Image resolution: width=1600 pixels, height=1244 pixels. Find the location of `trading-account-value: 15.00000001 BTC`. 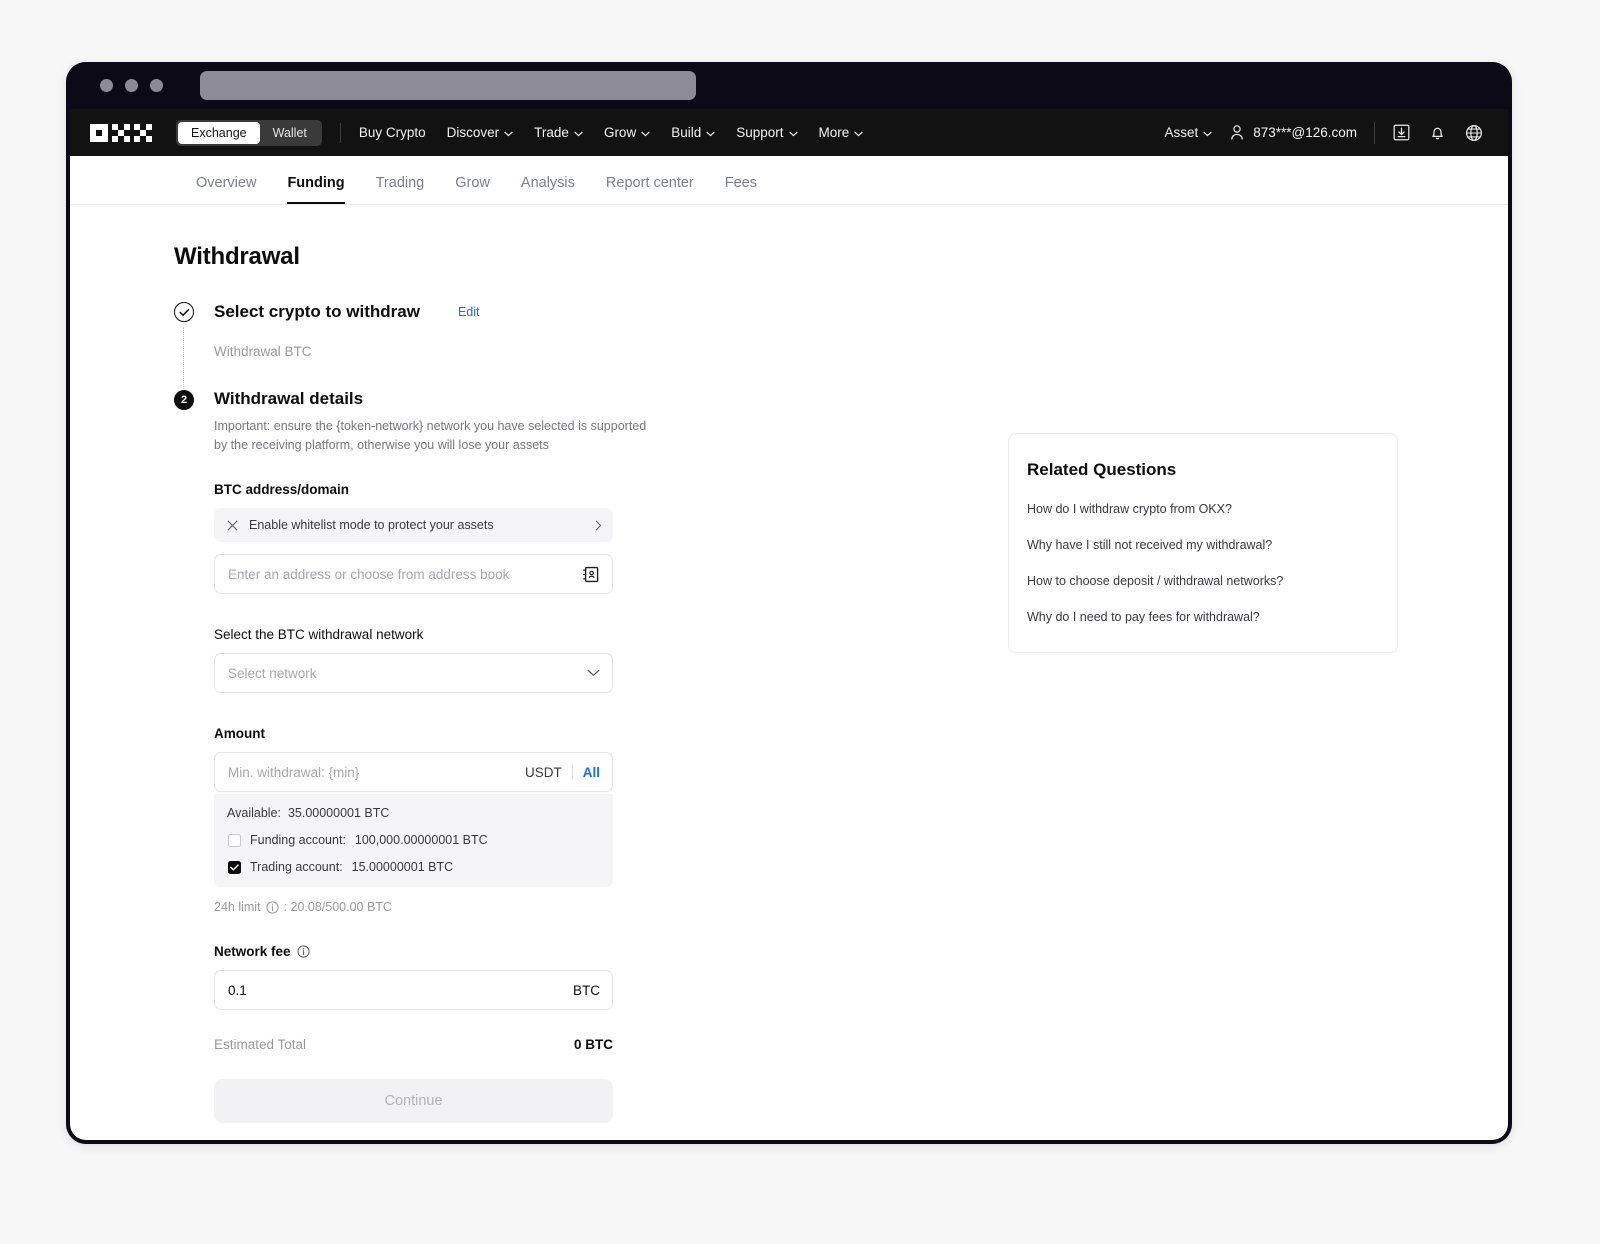

trading-account-value: 15.00000001 BTC is located at coordinates (402, 867).